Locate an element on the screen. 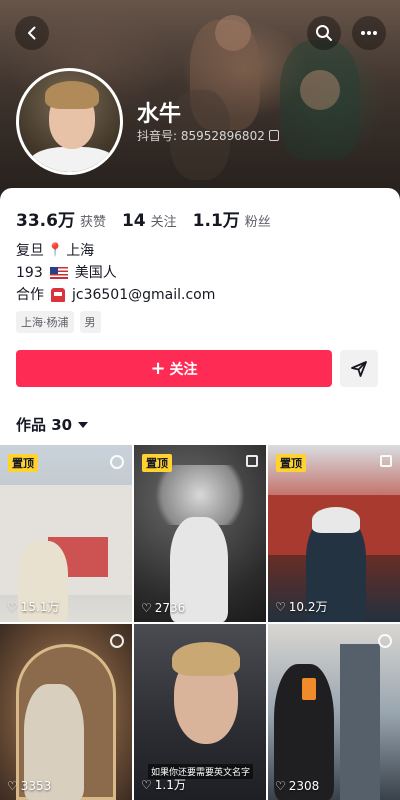  works-tab: 作品 30 is located at coordinates (52, 424).